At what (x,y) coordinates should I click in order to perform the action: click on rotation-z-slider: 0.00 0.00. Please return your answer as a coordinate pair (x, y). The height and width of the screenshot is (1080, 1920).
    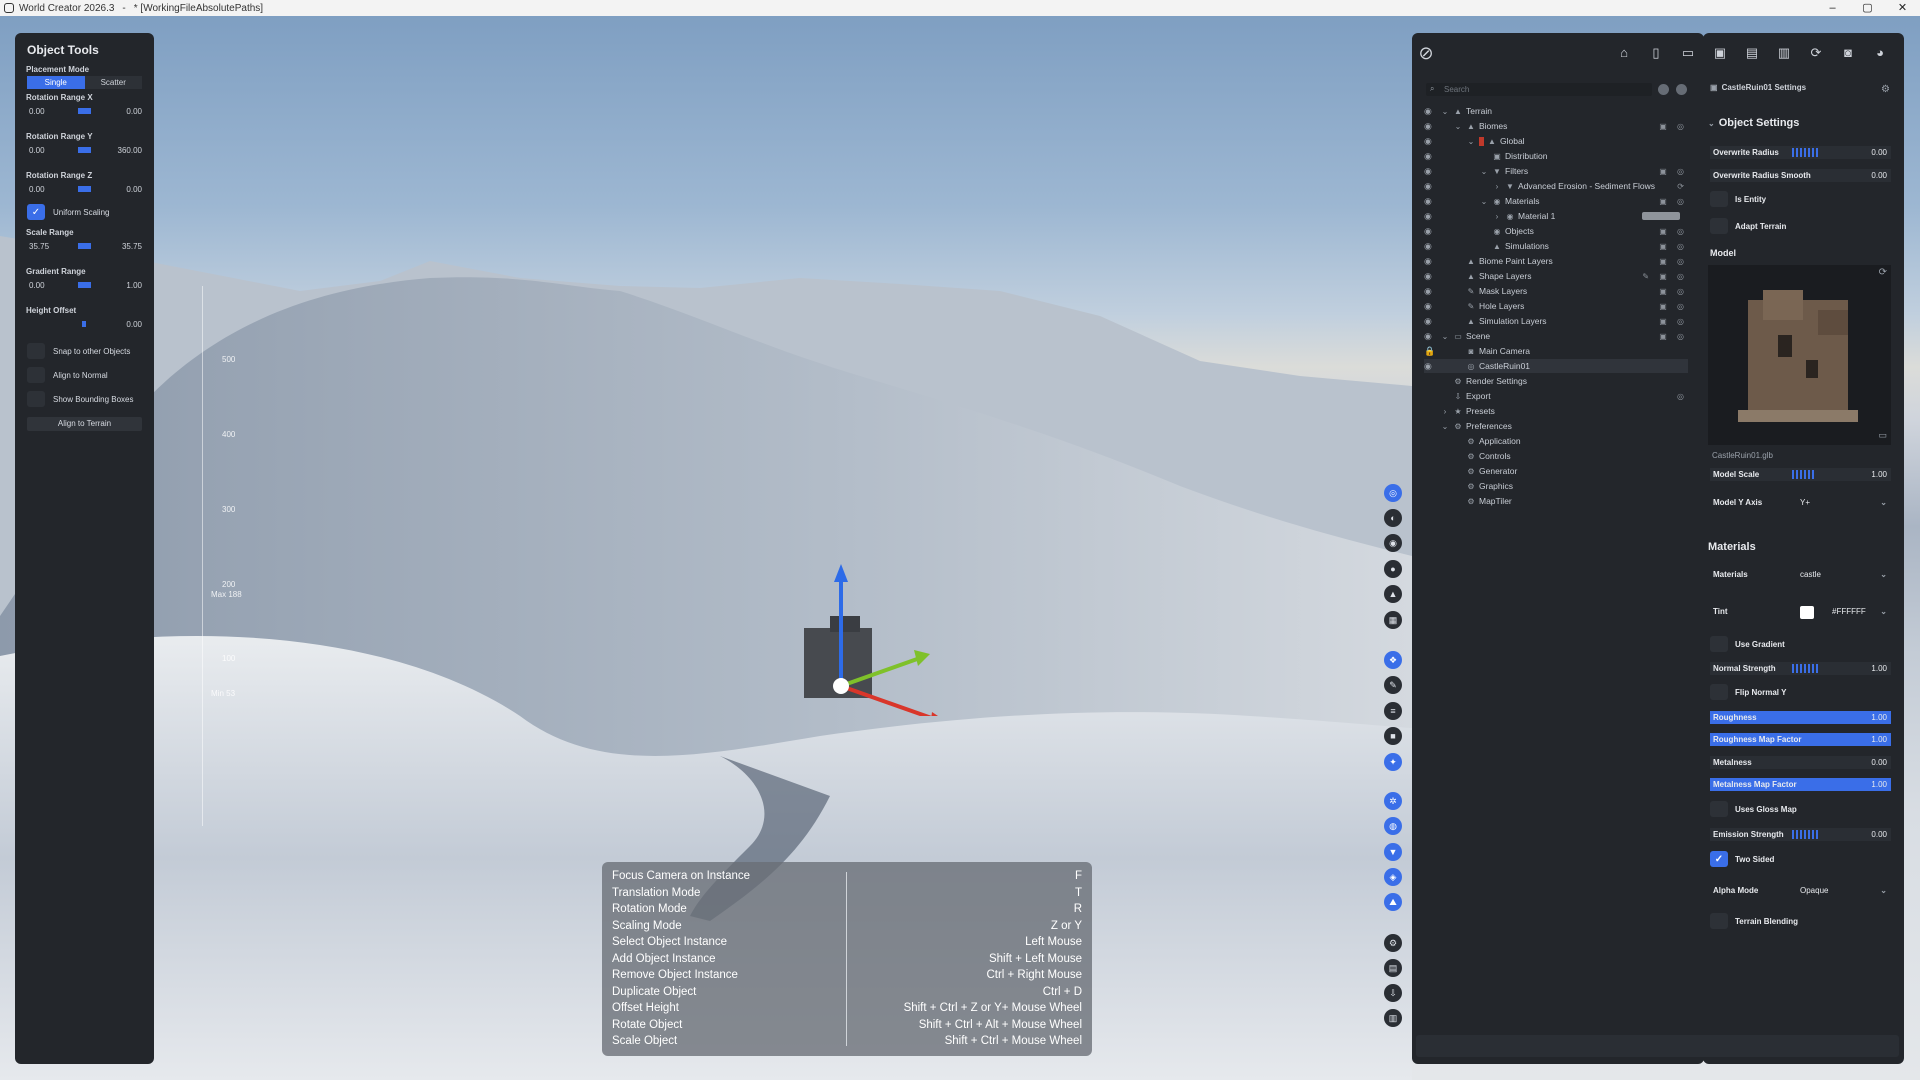
    Looking at the image, I should click on (84, 189).